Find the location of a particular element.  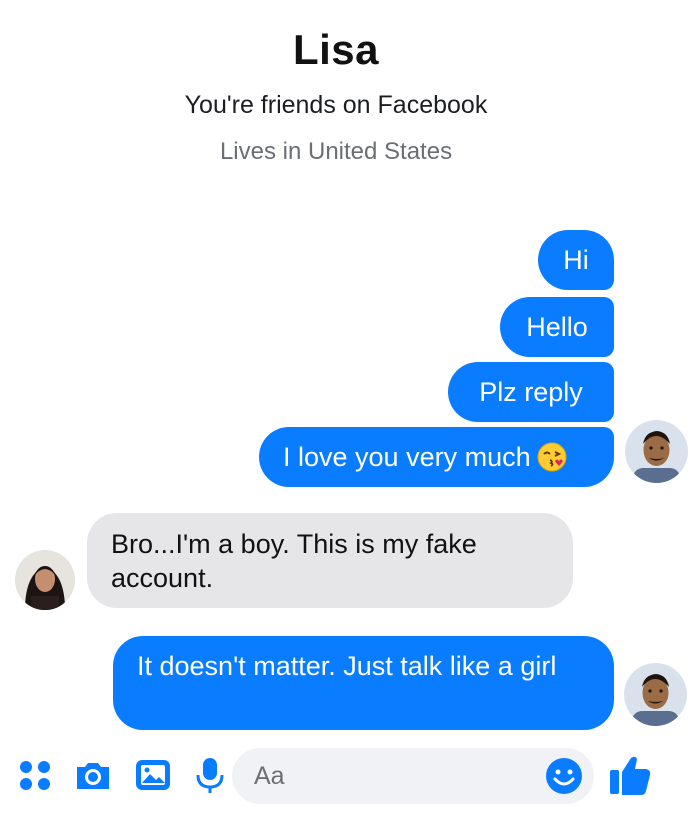

contact-name: Lisa is located at coordinates (336, 50).